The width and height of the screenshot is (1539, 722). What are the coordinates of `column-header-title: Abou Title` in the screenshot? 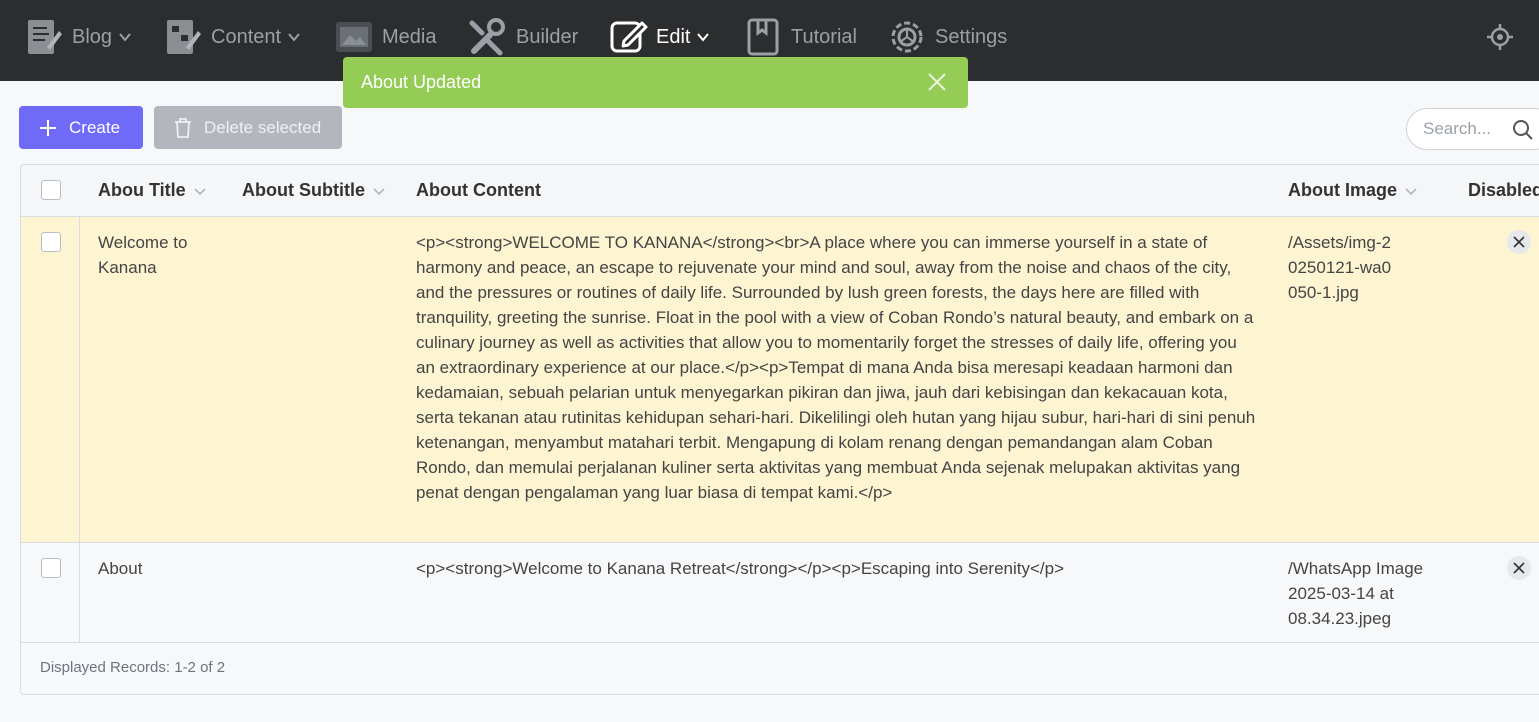 It's located at (152, 190).